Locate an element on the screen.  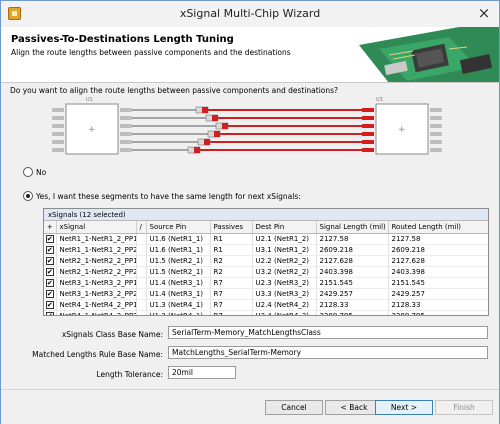
u3-label: U3 is located at coordinates (379, 100).